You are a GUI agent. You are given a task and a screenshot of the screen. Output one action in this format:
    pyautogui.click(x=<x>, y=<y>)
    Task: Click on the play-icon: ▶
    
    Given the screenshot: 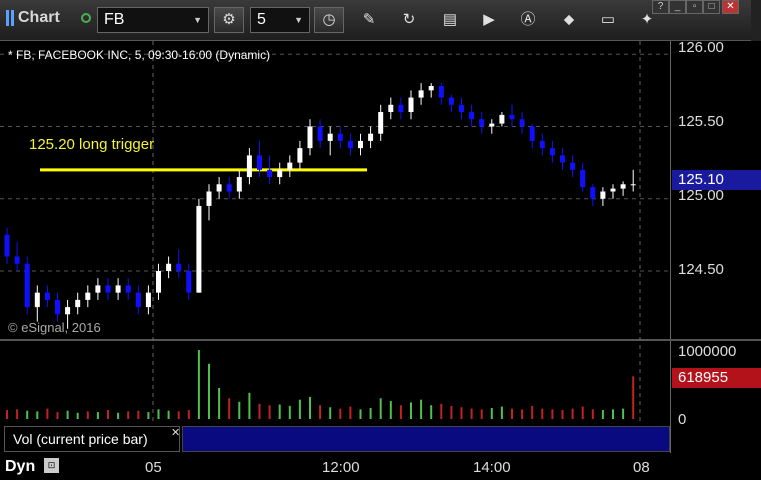 What is the action you would take?
    pyautogui.click(x=489, y=20)
    